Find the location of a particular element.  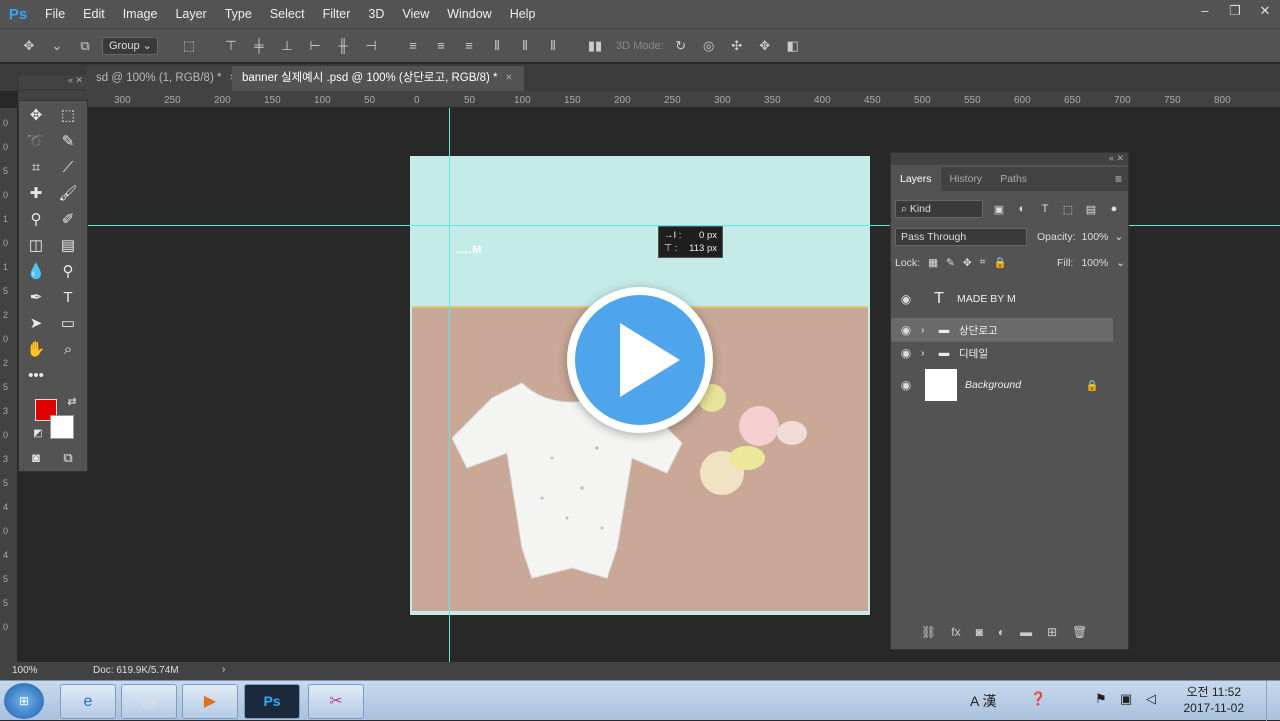

panel-menu-icon: ≡ is located at coordinates (1121, 179).